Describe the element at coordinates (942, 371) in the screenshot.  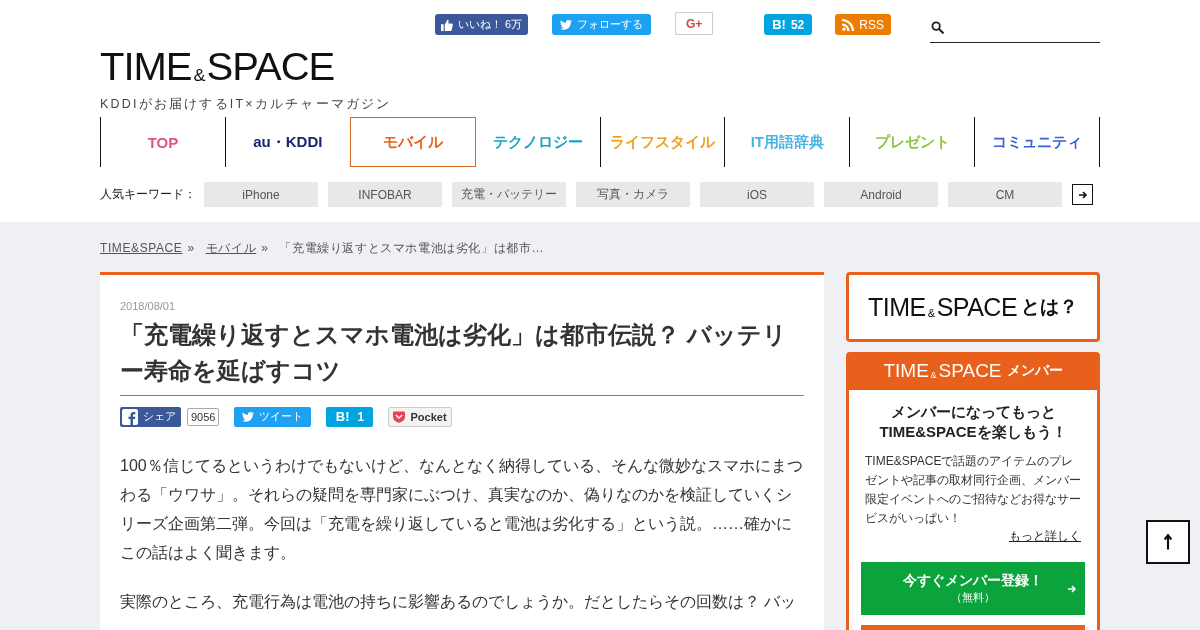
I see `member-logo: TIME$_{&}$SPACE` at that location.